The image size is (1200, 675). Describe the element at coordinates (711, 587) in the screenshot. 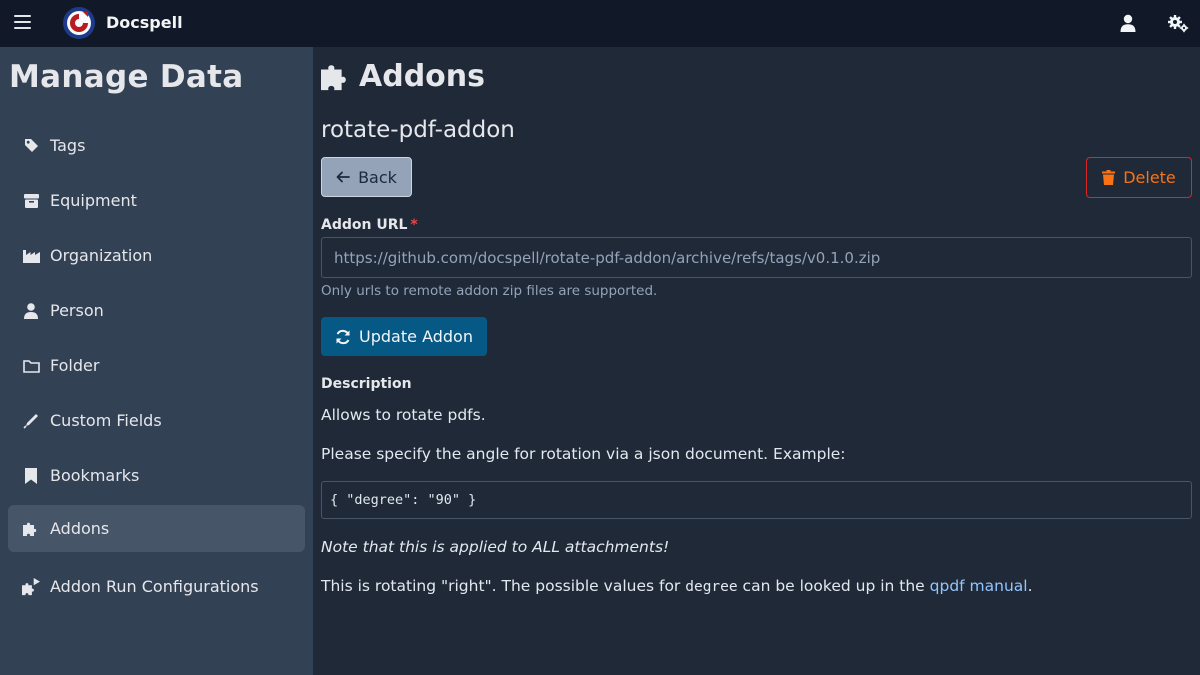

I see `inline-code: degree` at that location.